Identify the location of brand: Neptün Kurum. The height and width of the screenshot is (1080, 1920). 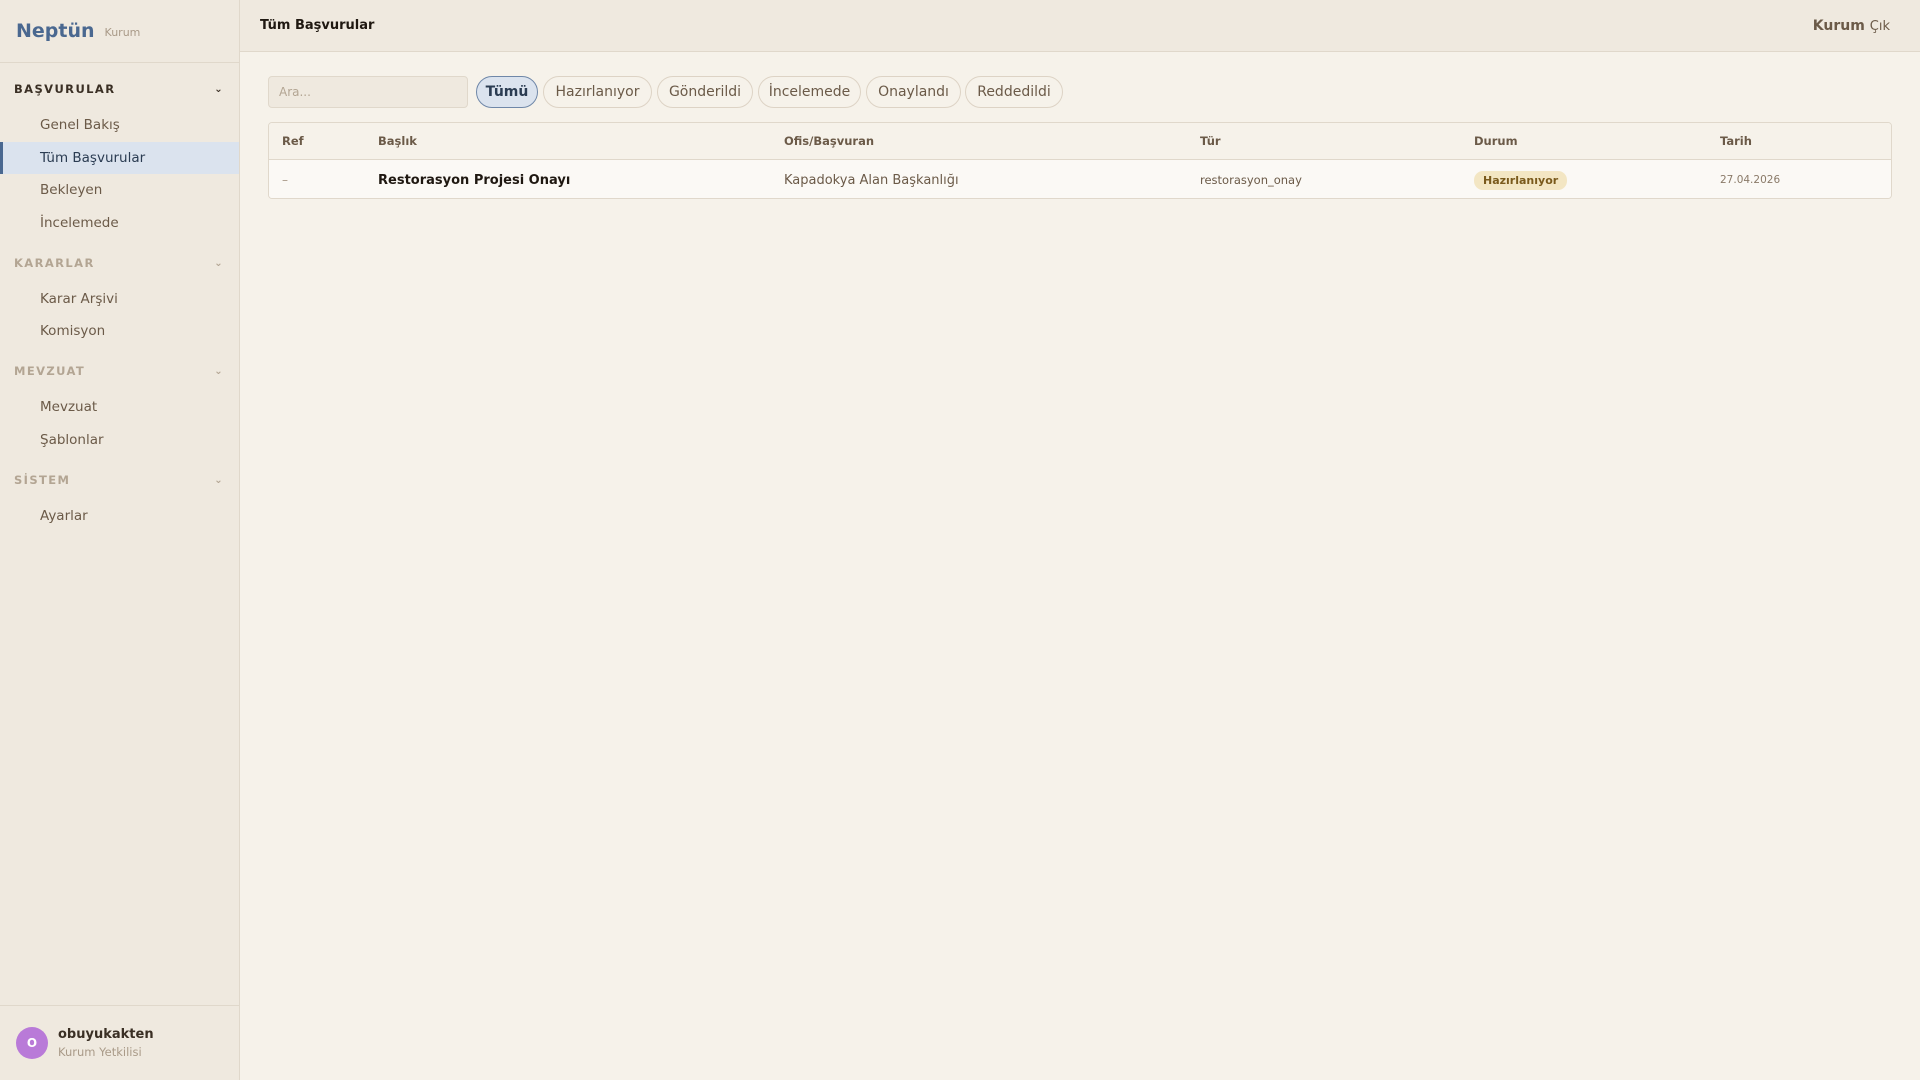
(119, 31).